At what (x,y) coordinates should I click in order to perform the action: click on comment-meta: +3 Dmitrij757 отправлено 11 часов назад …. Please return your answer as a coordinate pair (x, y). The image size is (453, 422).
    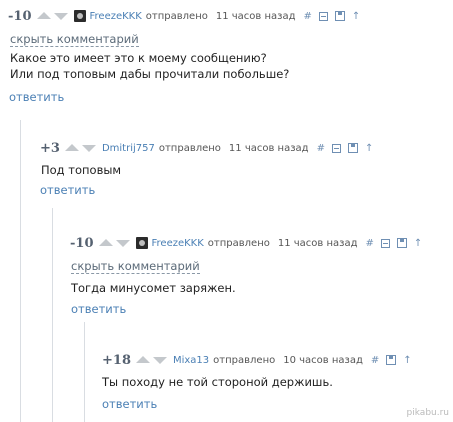
    Looking at the image, I should click on (210, 148).